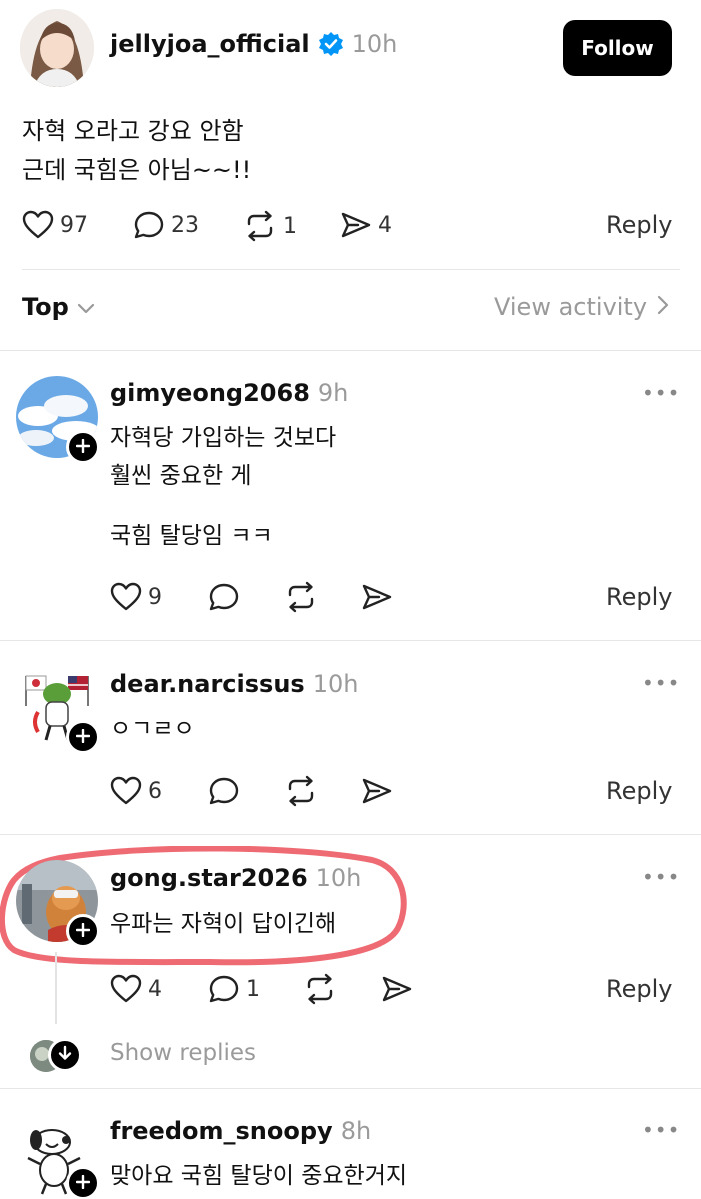 This screenshot has width=701, height=1199. What do you see at coordinates (45, 307) in the screenshot?
I see `sort-label: Top` at bounding box center [45, 307].